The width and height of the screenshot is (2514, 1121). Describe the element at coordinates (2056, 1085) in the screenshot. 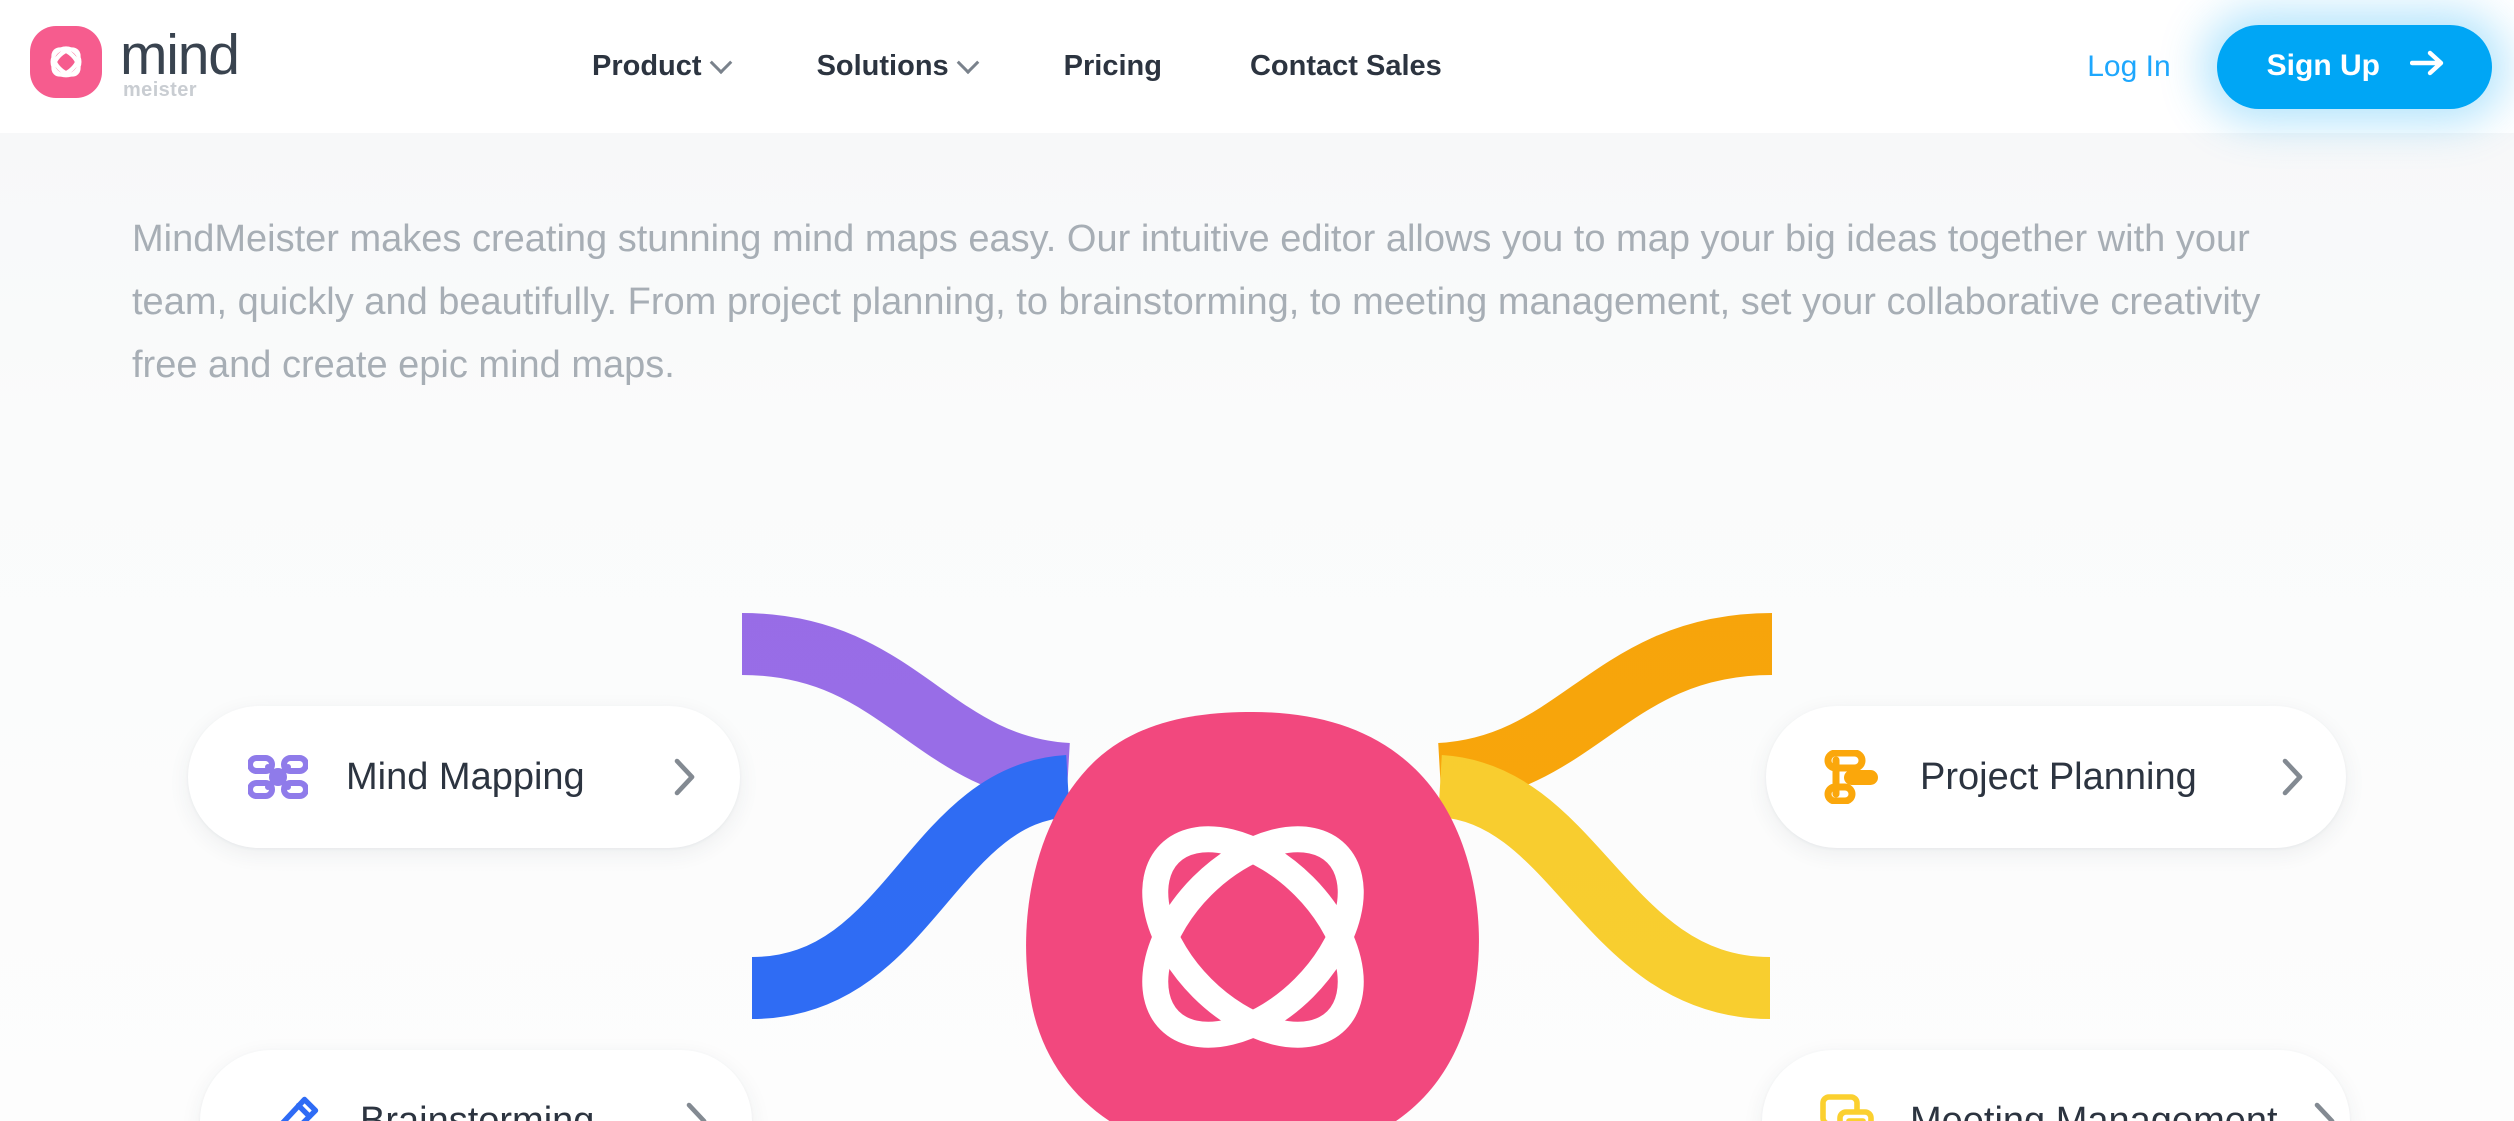

I see `feature-card-meeting-management: Meeting Management` at that location.